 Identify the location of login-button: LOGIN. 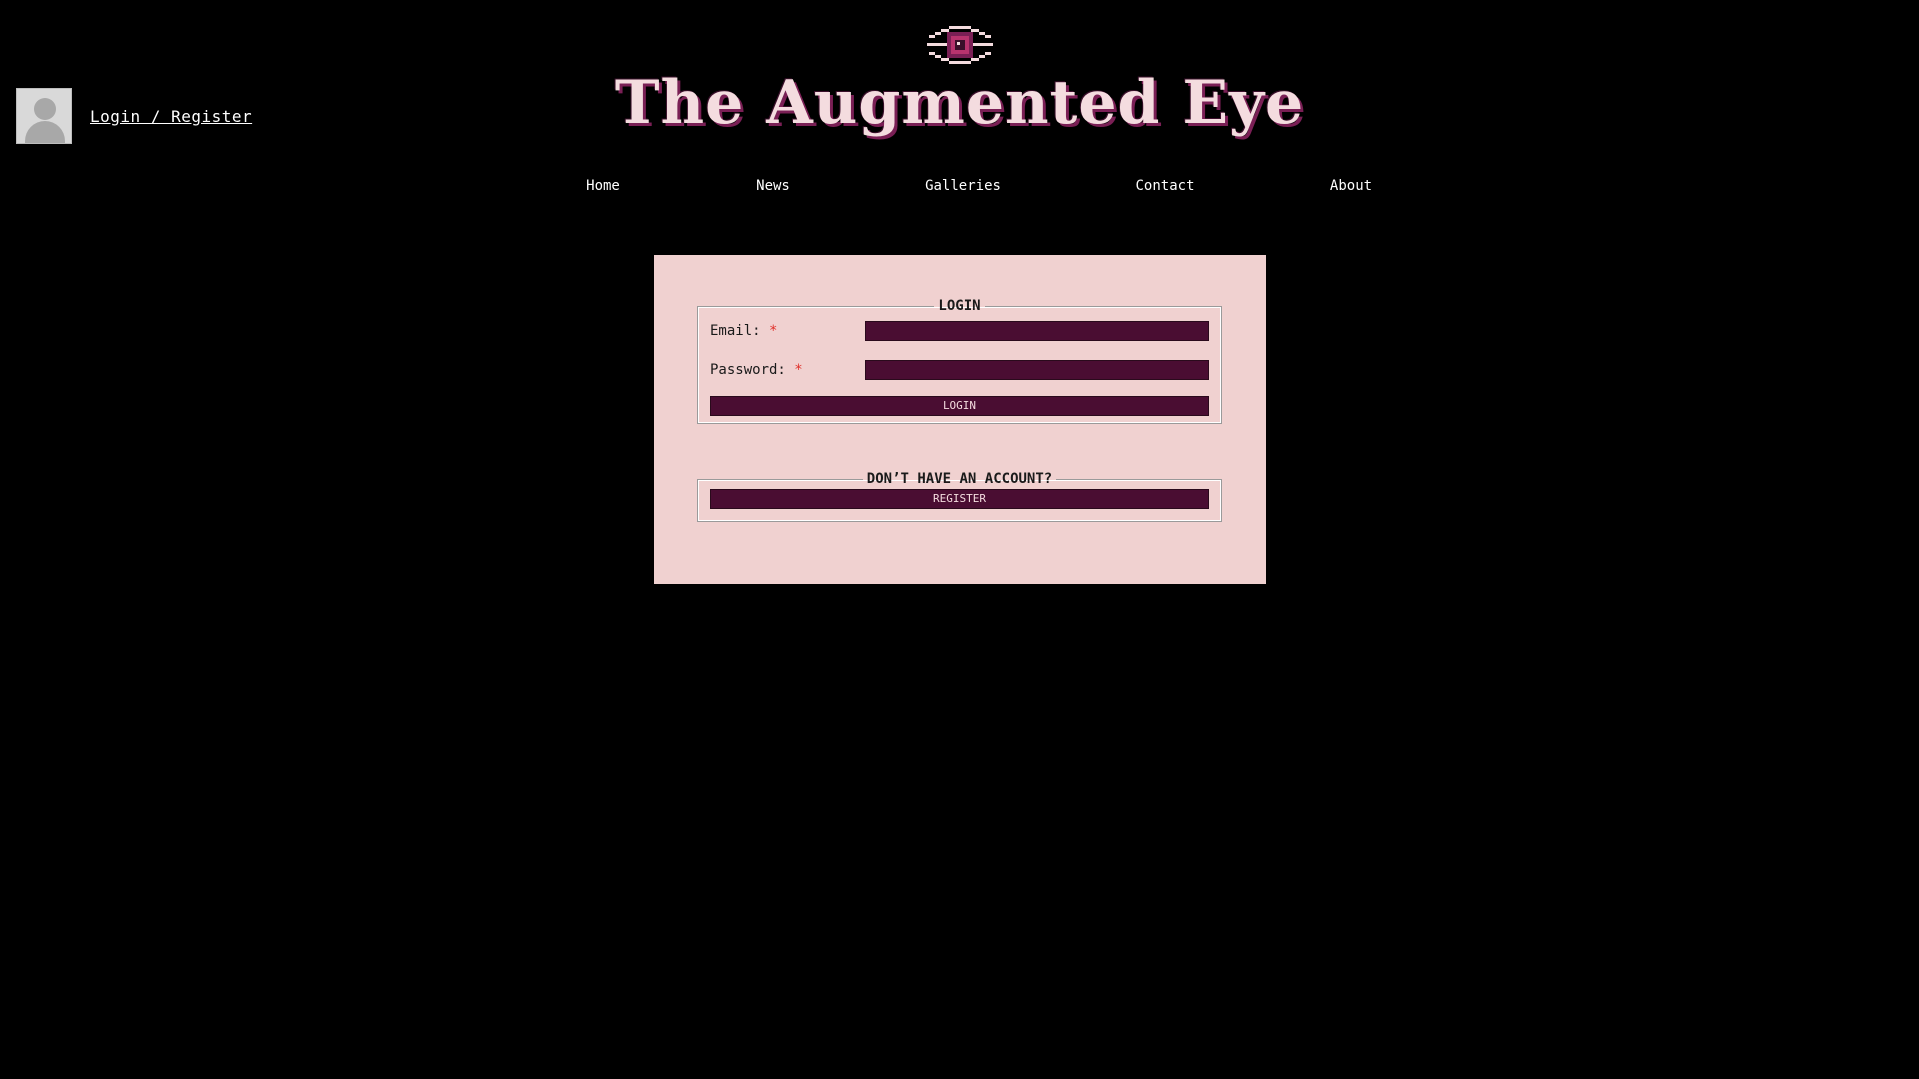
(959, 406).